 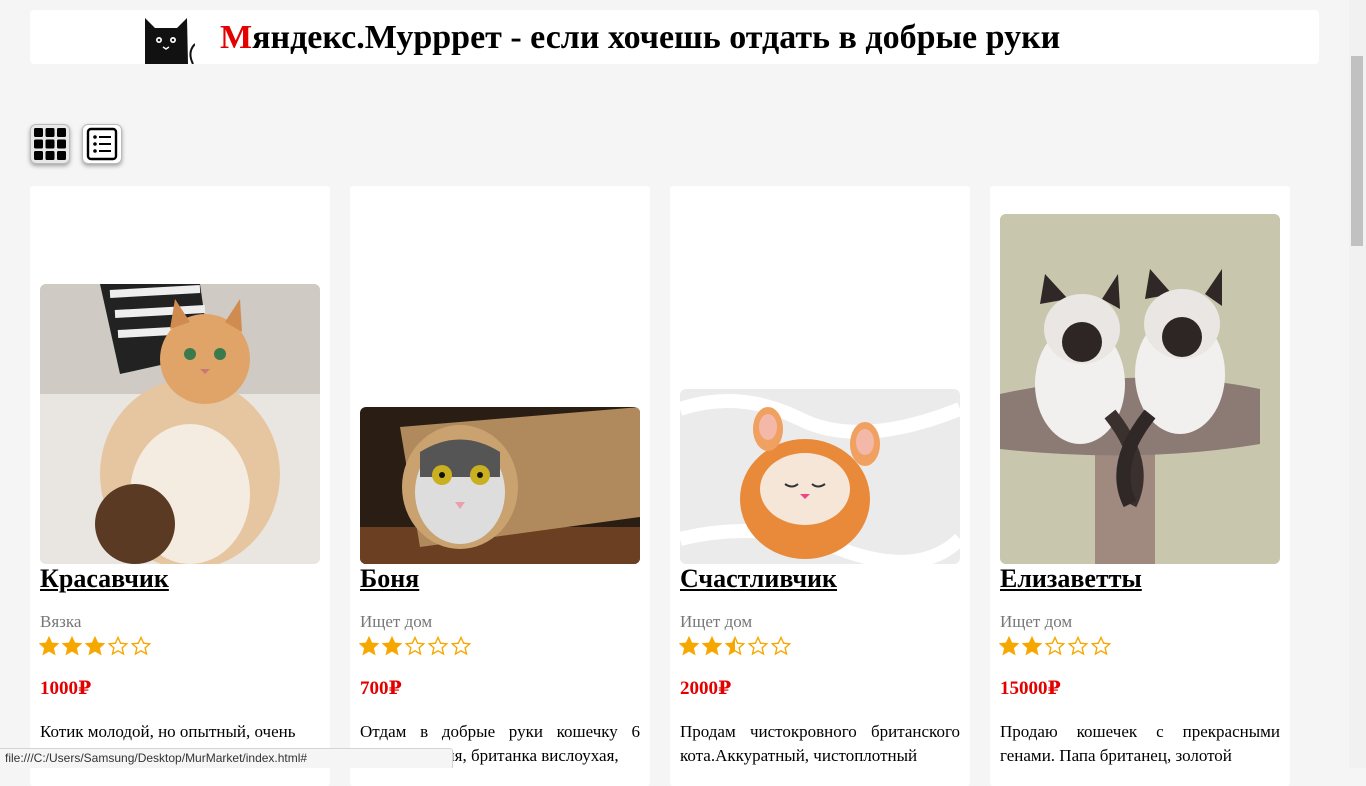 I want to click on grid-view-button, so click(x=50, y=144).